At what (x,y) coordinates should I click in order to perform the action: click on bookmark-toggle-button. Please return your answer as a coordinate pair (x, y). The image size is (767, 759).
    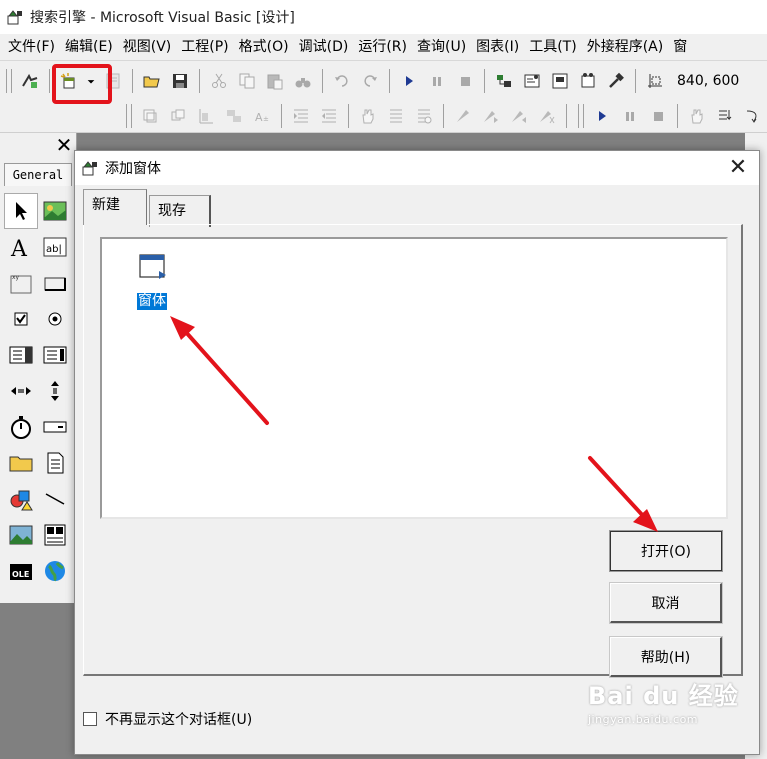
    Looking at the image, I should click on (463, 116).